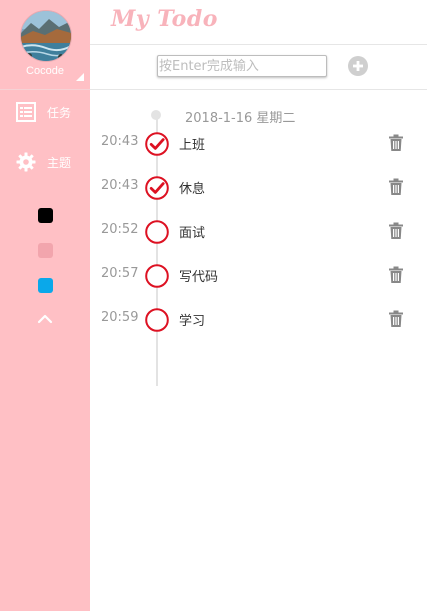 This screenshot has height=611, width=427. I want to click on task-time: 20:57, so click(120, 273).